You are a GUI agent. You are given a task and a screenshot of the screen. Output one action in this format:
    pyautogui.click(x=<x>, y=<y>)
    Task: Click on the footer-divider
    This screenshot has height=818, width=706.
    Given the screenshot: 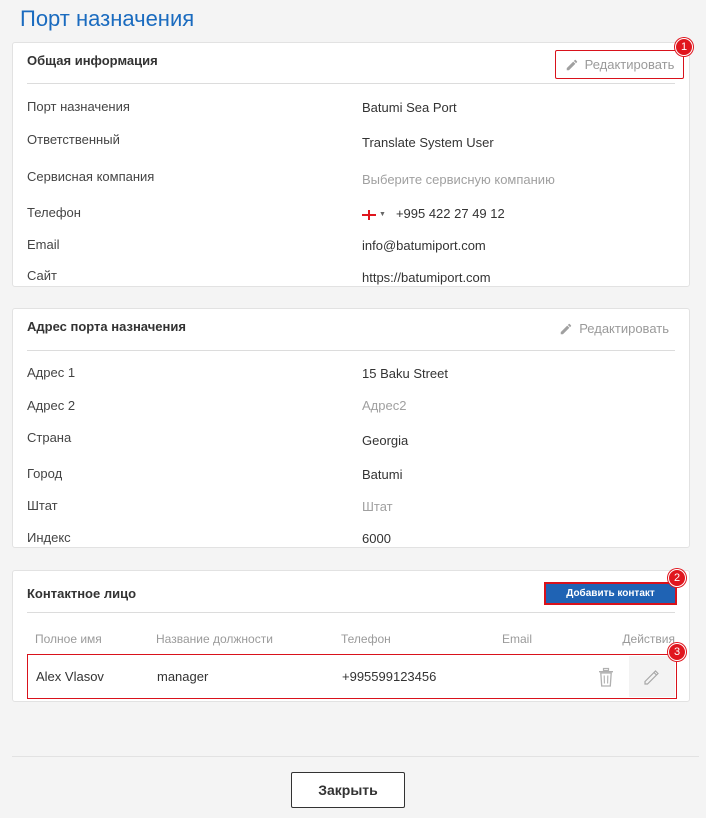 What is the action you would take?
    pyautogui.click(x=355, y=756)
    